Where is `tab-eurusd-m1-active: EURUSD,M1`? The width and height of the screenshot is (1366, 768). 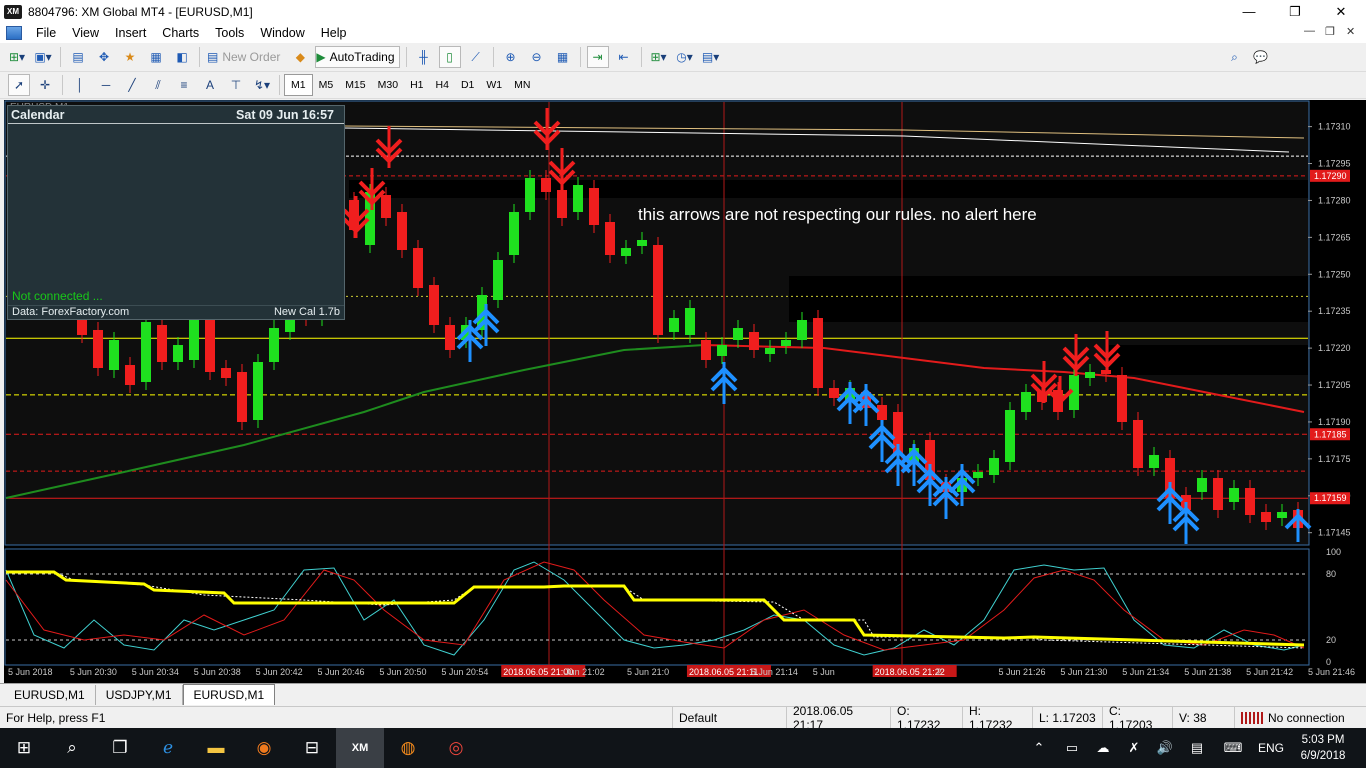 tab-eurusd-m1-active: EURUSD,M1 is located at coordinates (229, 694).